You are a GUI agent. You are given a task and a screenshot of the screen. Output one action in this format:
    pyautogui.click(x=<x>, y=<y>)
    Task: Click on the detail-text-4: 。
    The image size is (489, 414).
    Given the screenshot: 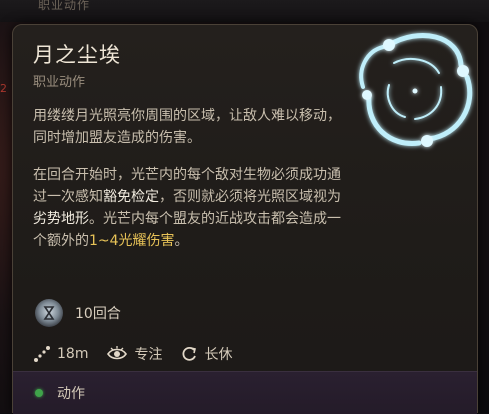 What is the action you would take?
    pyautogui.click(x=181, y=241)
    